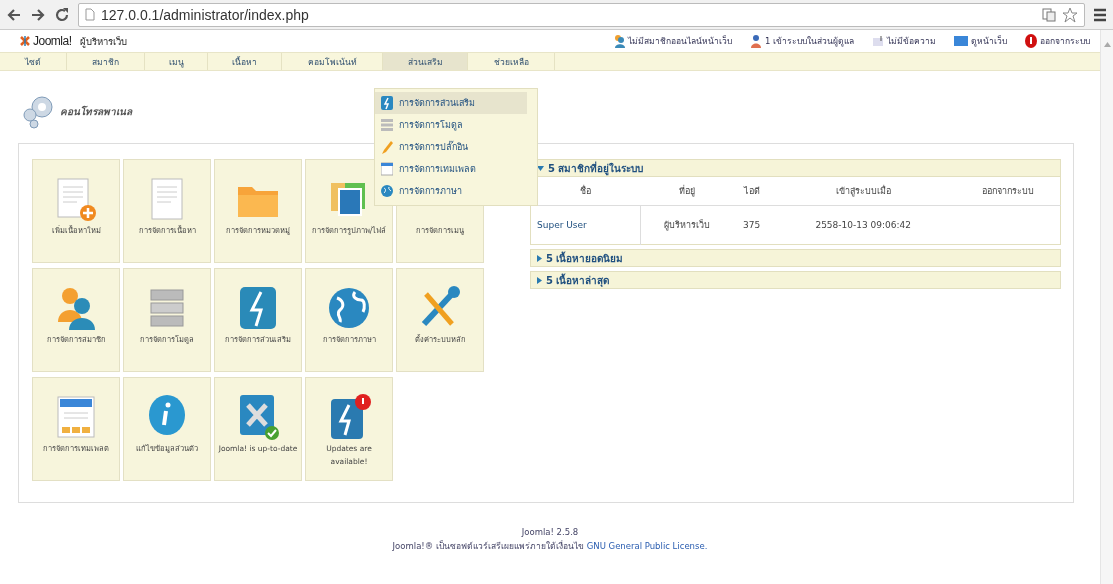 This screenshot has width=1113, height=584. I want to click on dropdown-item: การจัดการโมดูล, so click(436, 125).